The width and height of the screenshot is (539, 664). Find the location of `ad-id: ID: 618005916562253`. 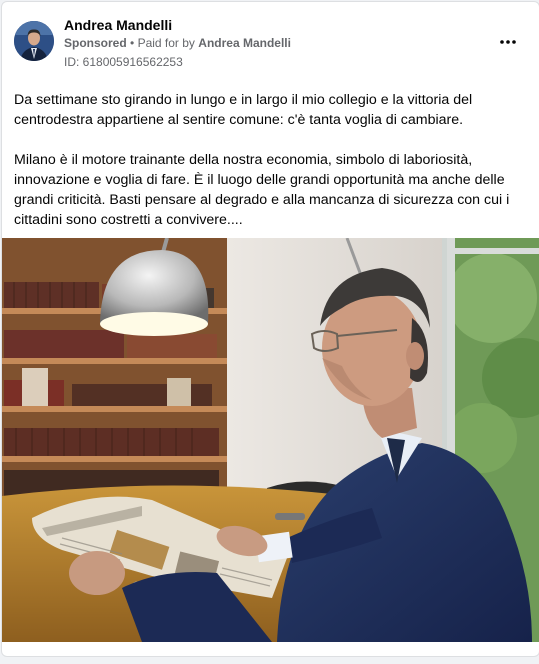

ad-id: ID: 618005916562253 is located at coordinates (123, 62).